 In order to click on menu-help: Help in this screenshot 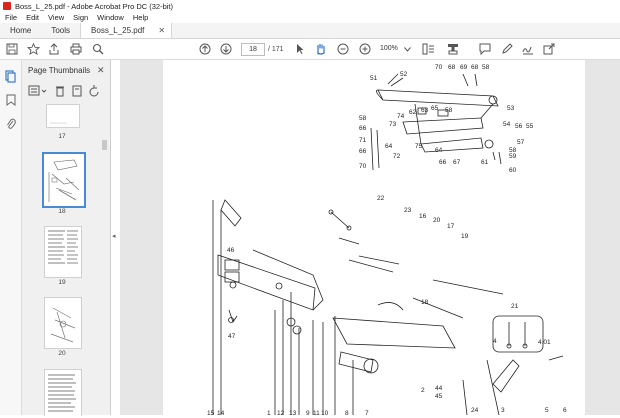, I will do `click(140, 17)`.